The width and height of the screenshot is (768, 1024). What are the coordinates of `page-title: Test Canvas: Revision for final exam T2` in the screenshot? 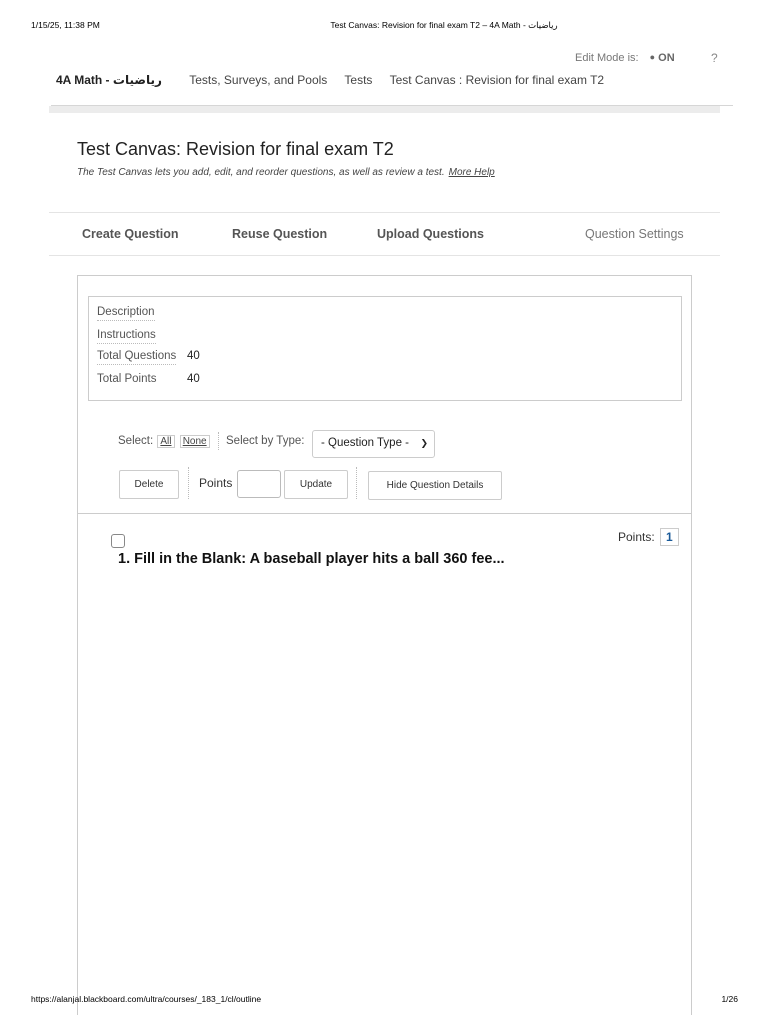 It's located at (235, 149).